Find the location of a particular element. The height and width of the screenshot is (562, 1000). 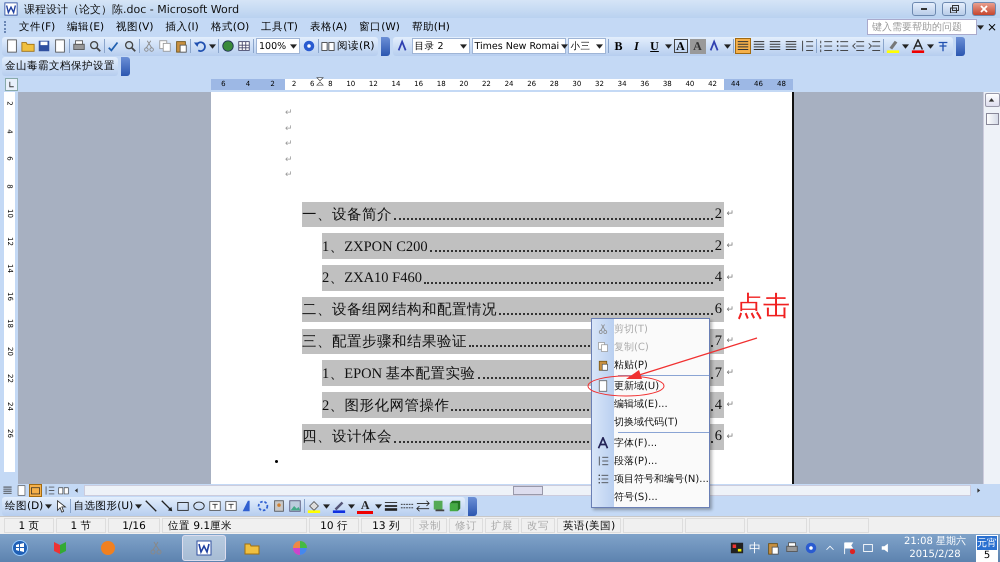

spelling-icon is located at coordinates (114, 46).